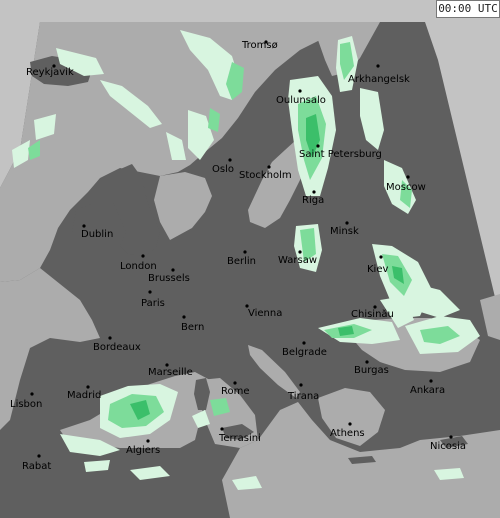  I want to click on city-label-lisbon: Lisbon, so click(26, 404).